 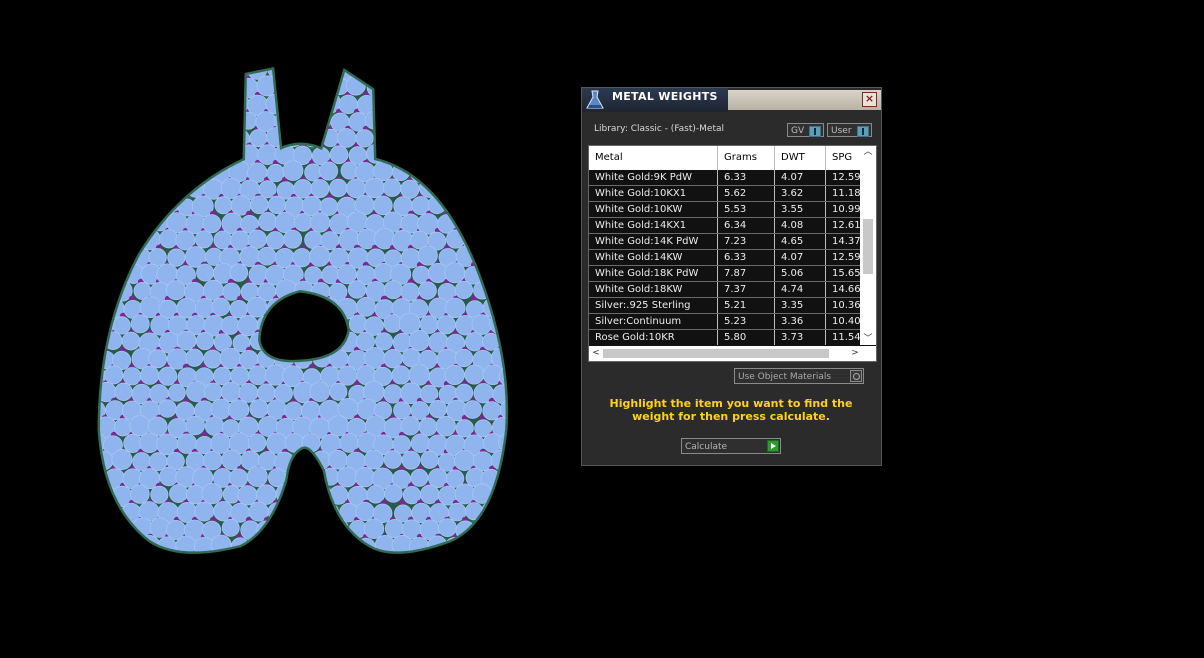 What do you see at coordinates (596, 353) in the screenshot?
I see `scroll-left-icon: <` at bounding box center [596, 353].